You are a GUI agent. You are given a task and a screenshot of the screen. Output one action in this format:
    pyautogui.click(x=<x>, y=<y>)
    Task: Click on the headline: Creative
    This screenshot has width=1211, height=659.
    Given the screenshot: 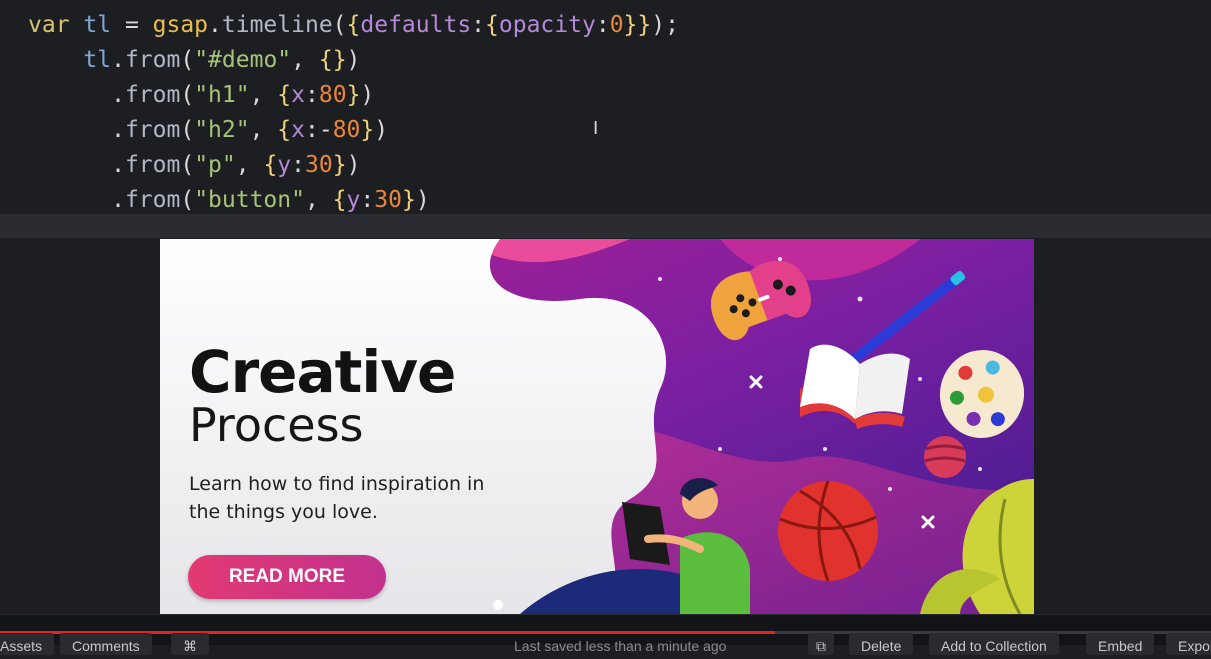 What is the action you would take?
    pyautogui.click(x=322, y=372)
    